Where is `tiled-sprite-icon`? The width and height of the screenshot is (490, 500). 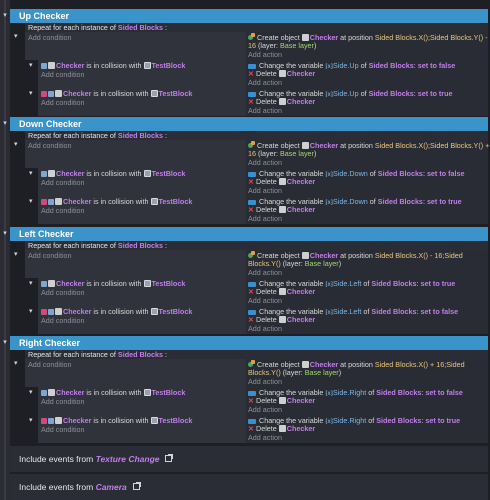 tiled-sprite-icon is located at coordinates (147, 173).